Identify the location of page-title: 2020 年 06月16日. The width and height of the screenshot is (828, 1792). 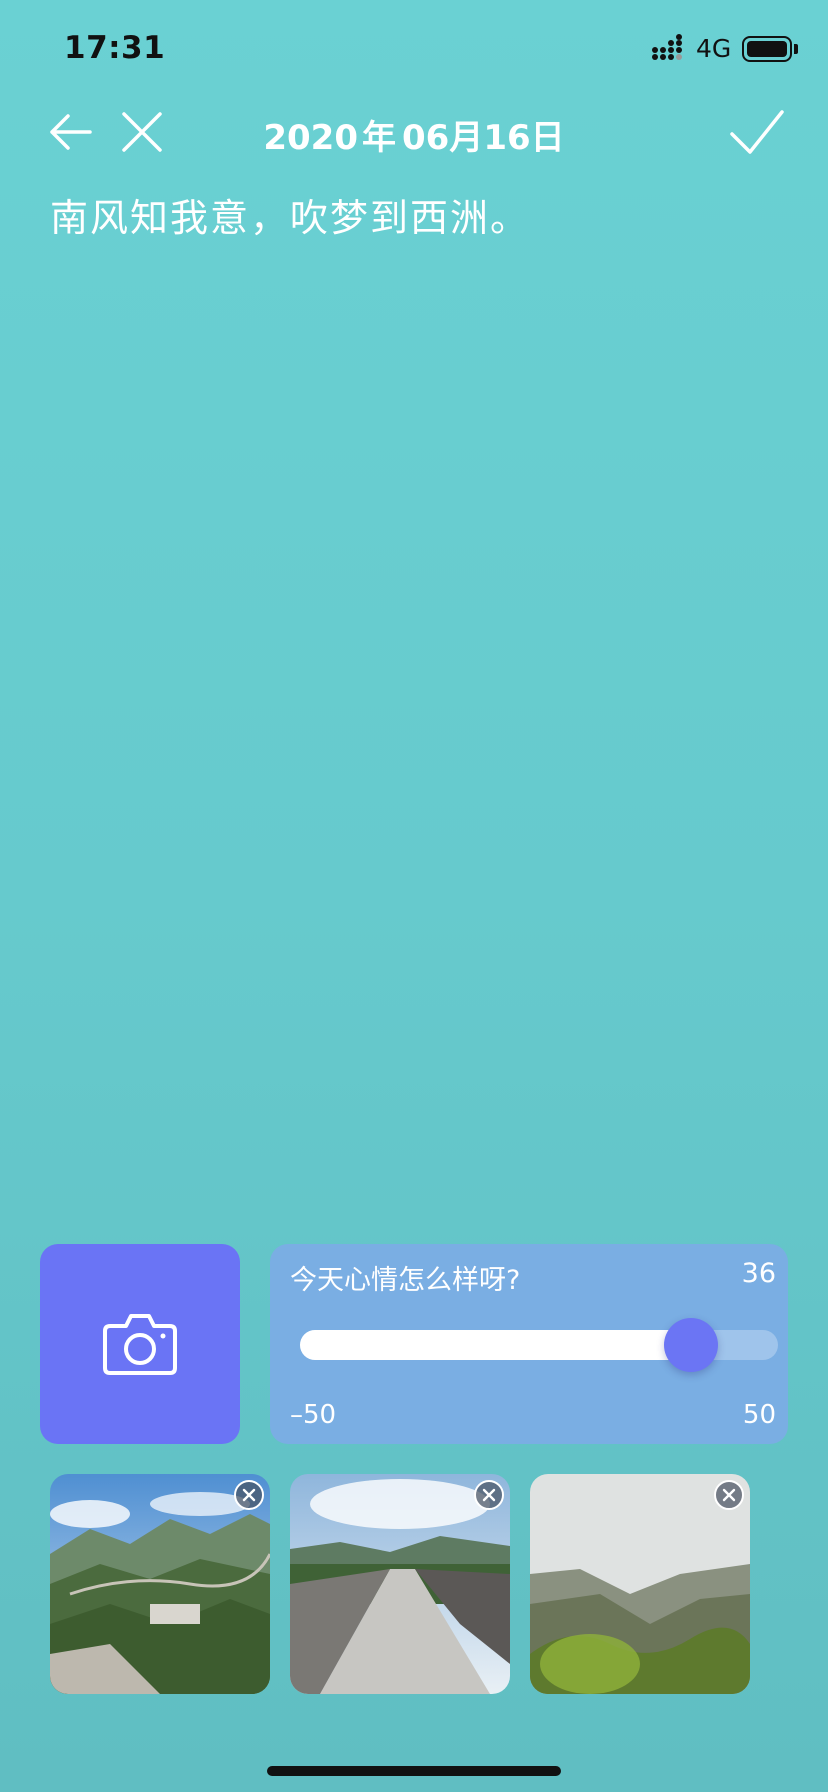
(414, 134).